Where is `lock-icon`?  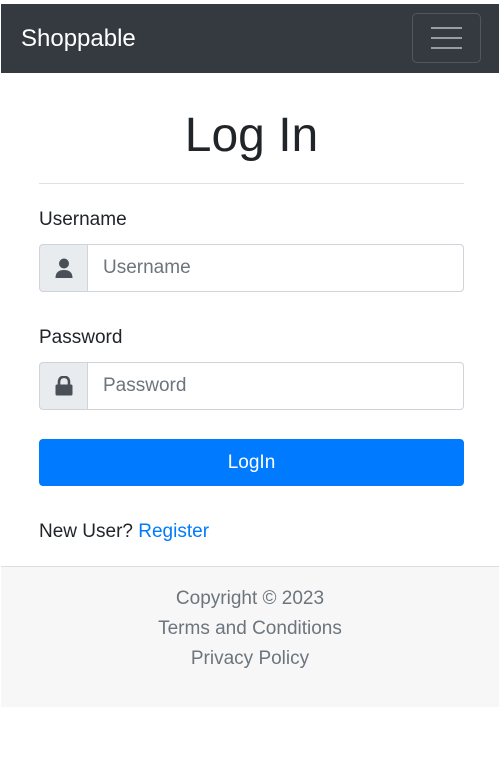
lock-icon is located at coordinates (63, 386).